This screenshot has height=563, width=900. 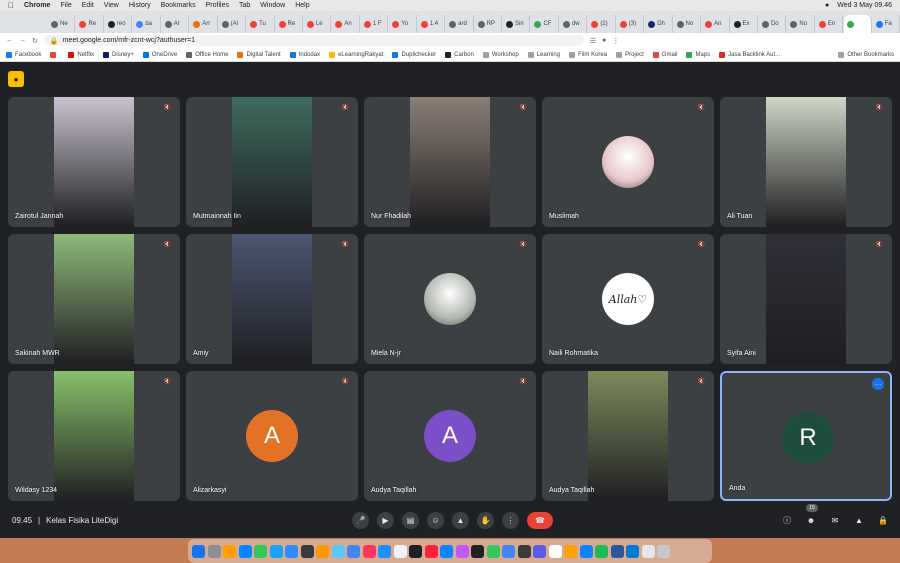 I want to click on wifi-icon: ●, so click(x=827, y=5).